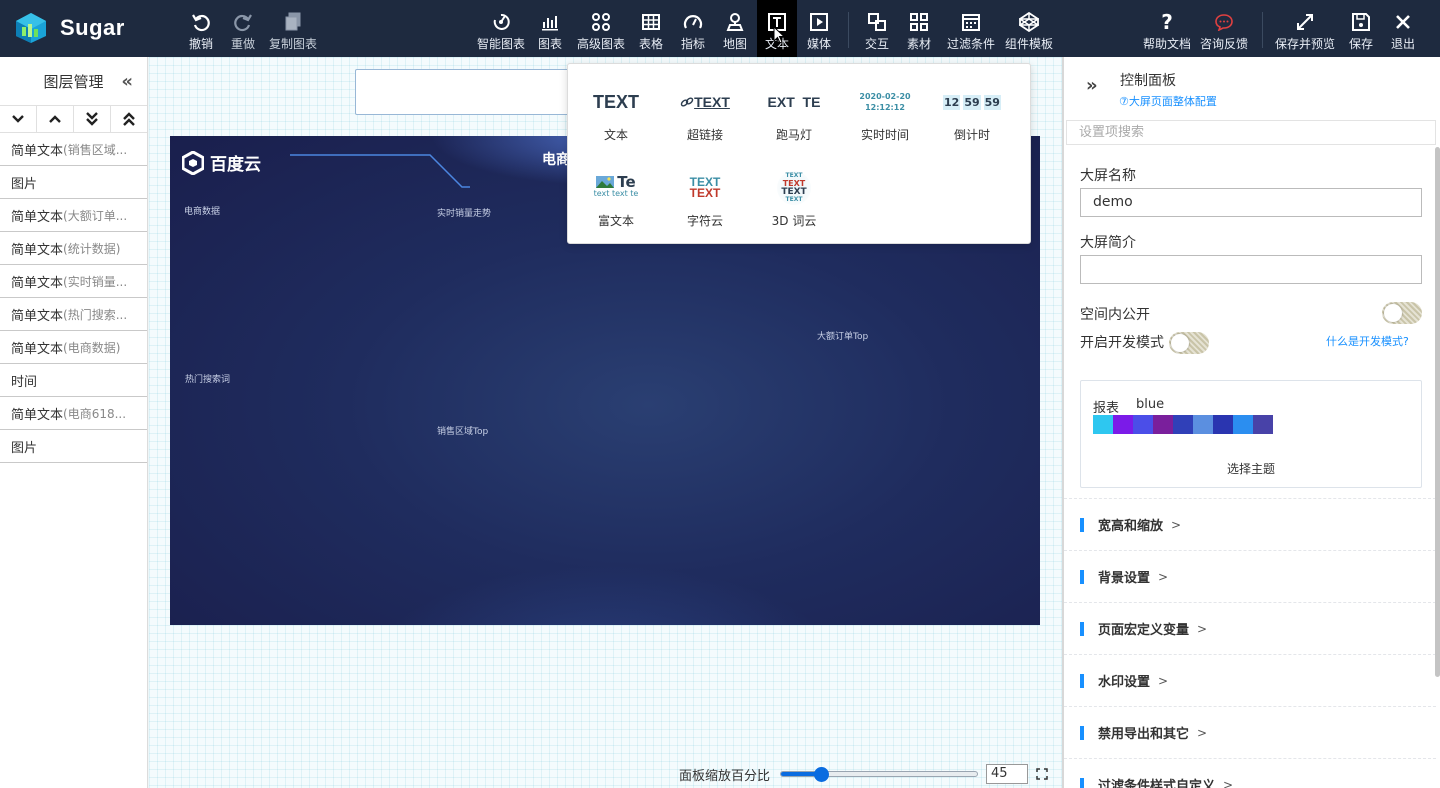 The height and width of the screenshot is (788, 1440). What do you see at coordinates (73, 380) in the screenshot?
I see `layer-item: 时间` at bounding box center [73, 380].